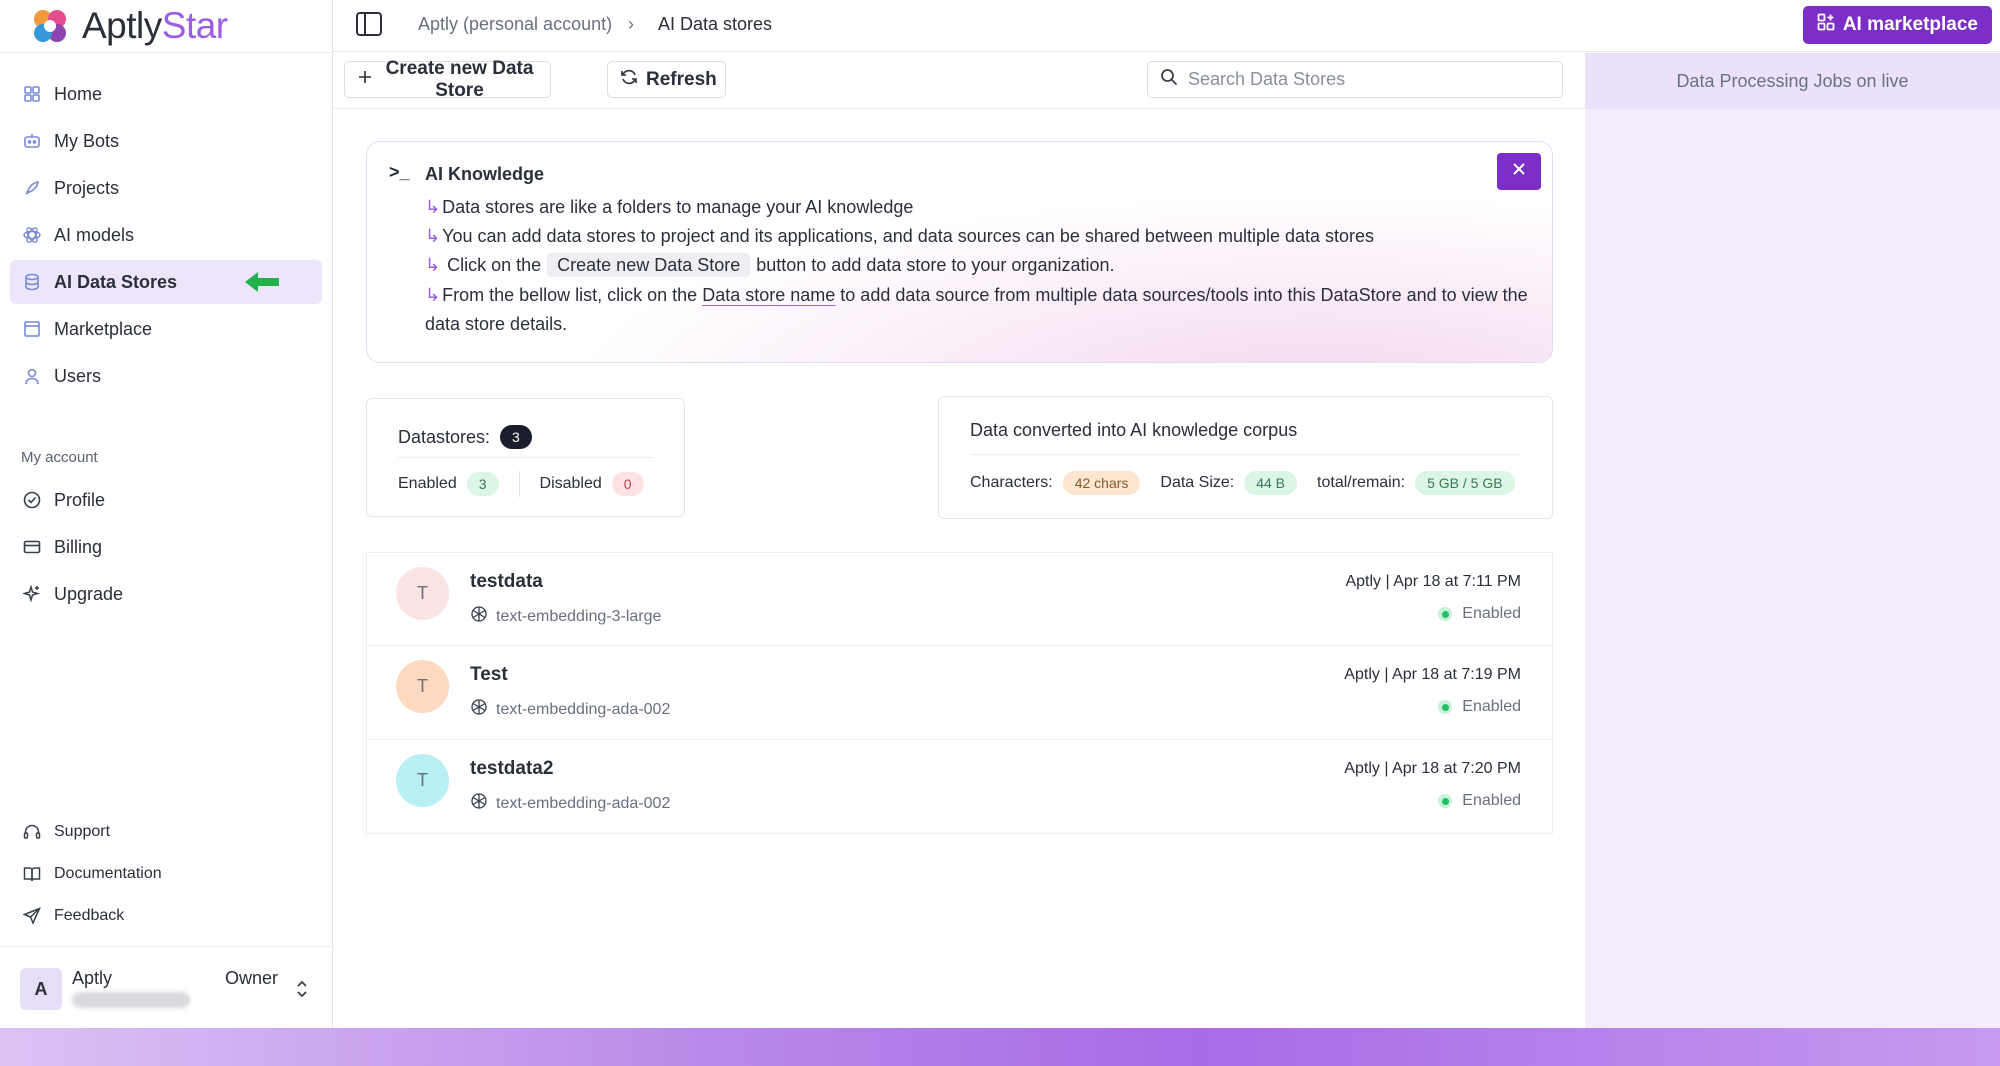 The width and height of the screenshot is (2000, 1066). What do you see at coordinates (32, 874) in the screenshot?
I see `book-icon` at bounding box center [32, 874].